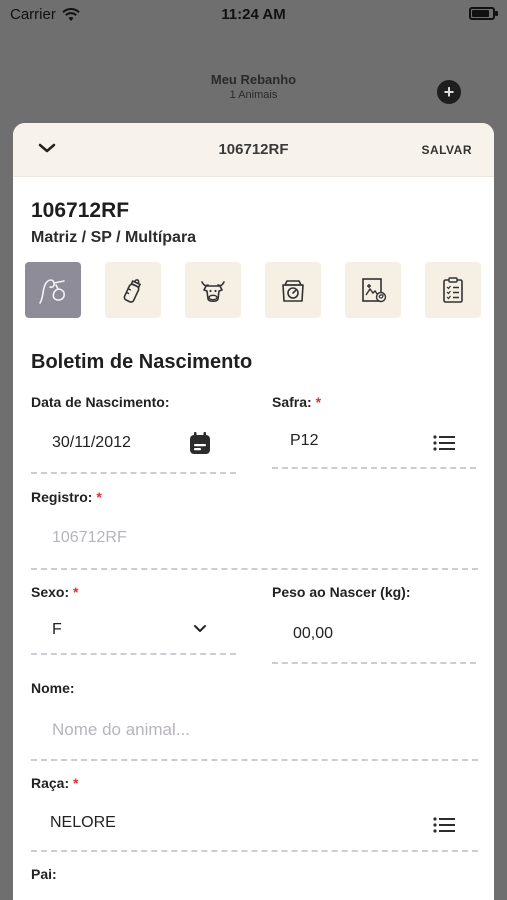  I want to click on safra-label: Safra: *, so click(296, 402).